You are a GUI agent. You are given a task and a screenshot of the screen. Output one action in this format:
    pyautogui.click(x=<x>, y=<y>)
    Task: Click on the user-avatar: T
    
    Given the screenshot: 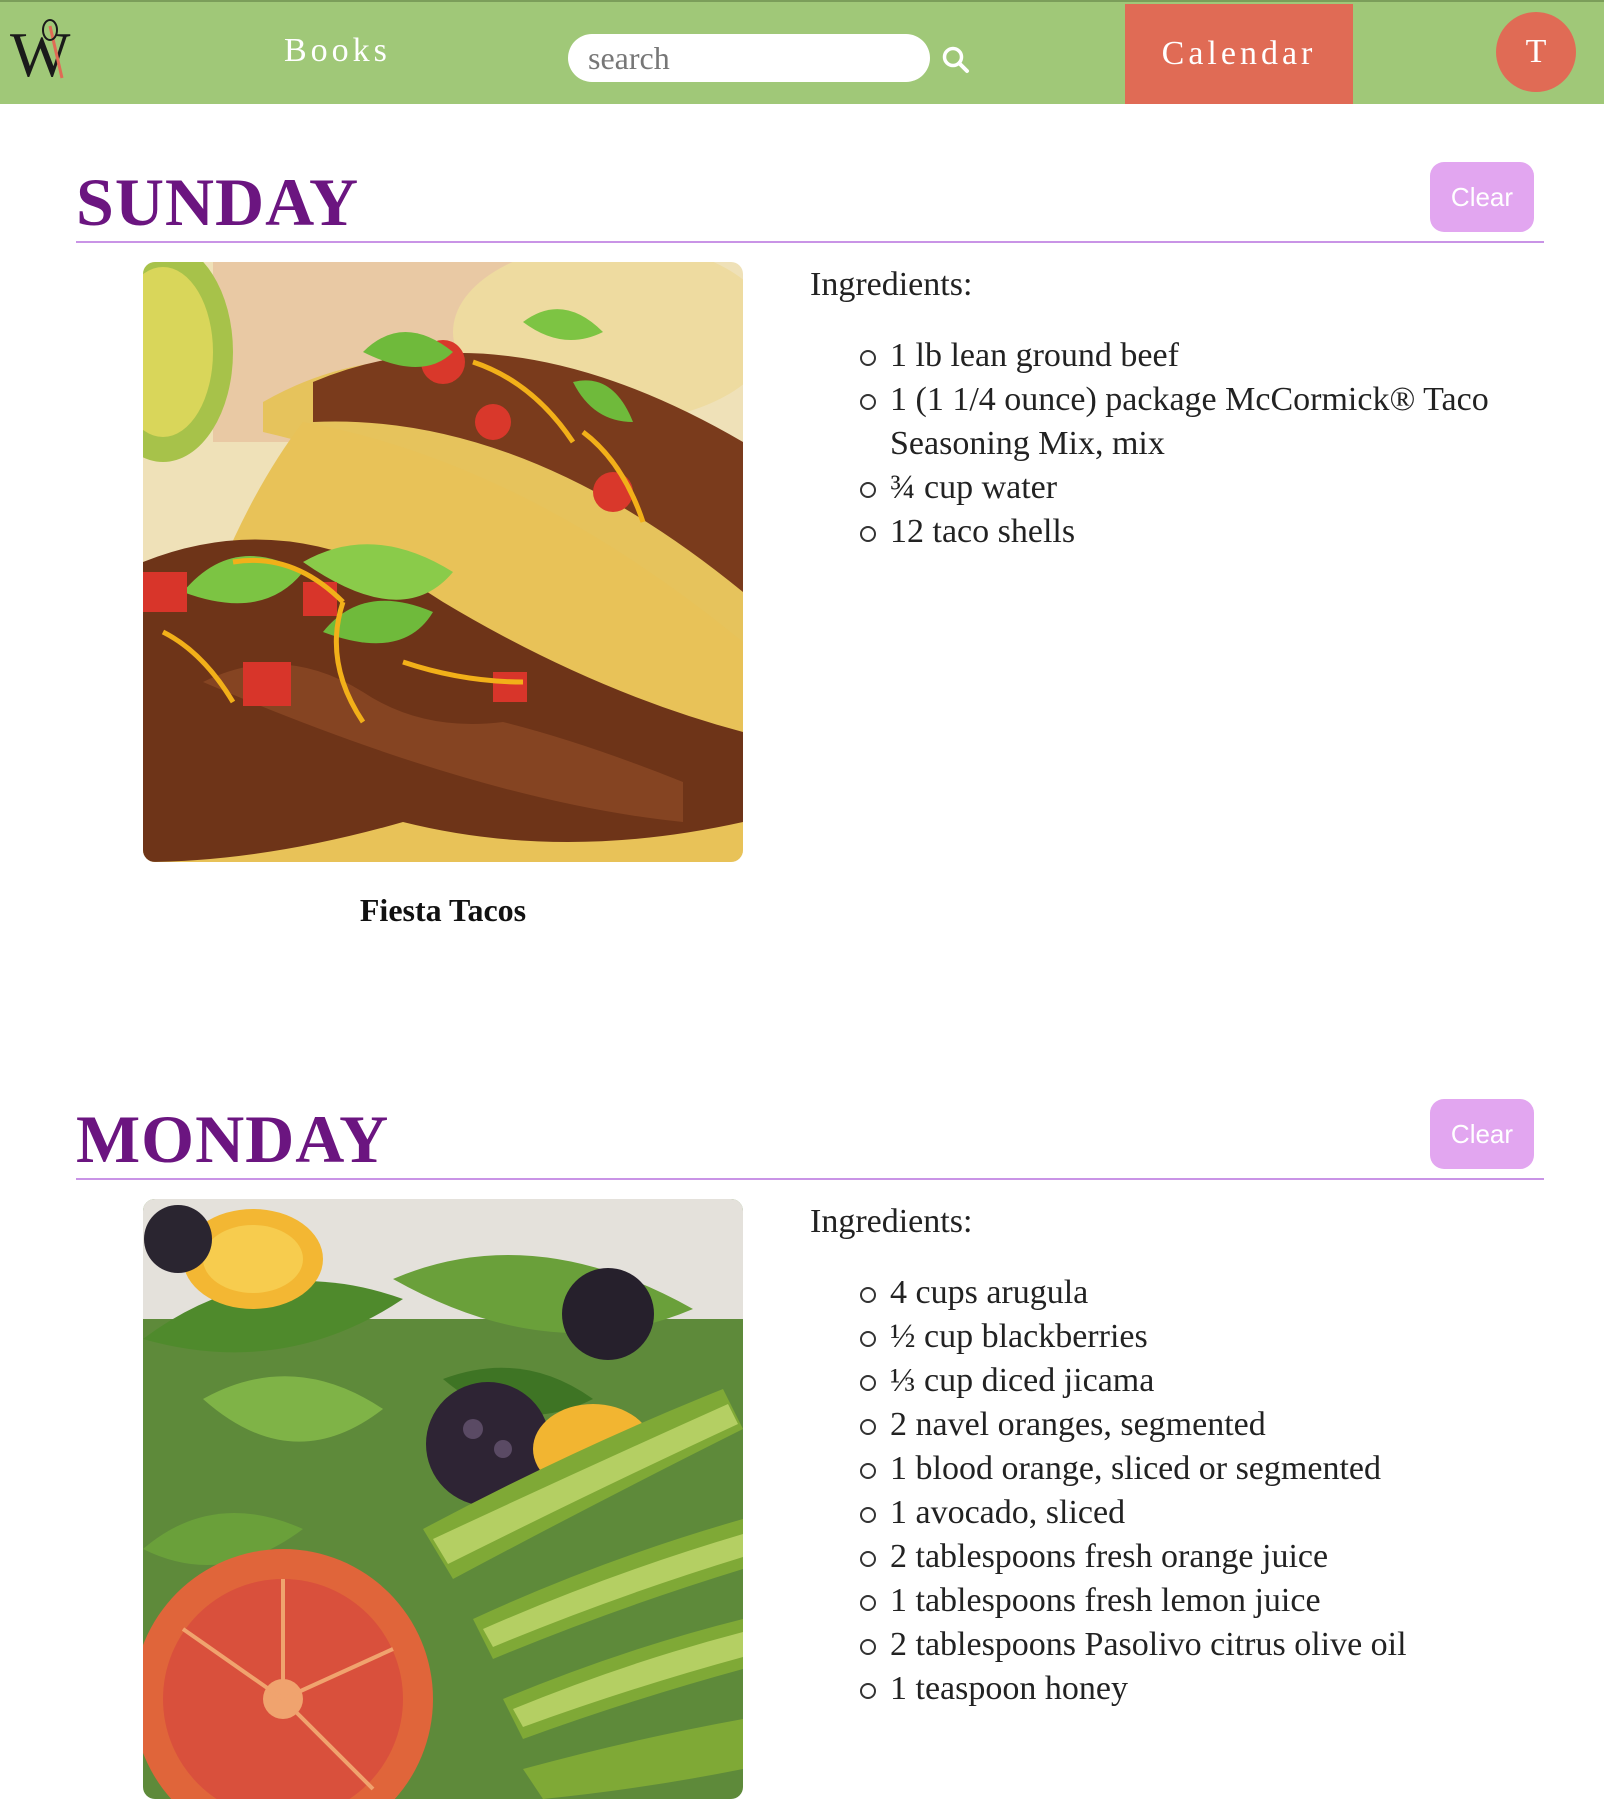 What is the action you would take?
    pyautogui.click(x=1536, y=52)
    